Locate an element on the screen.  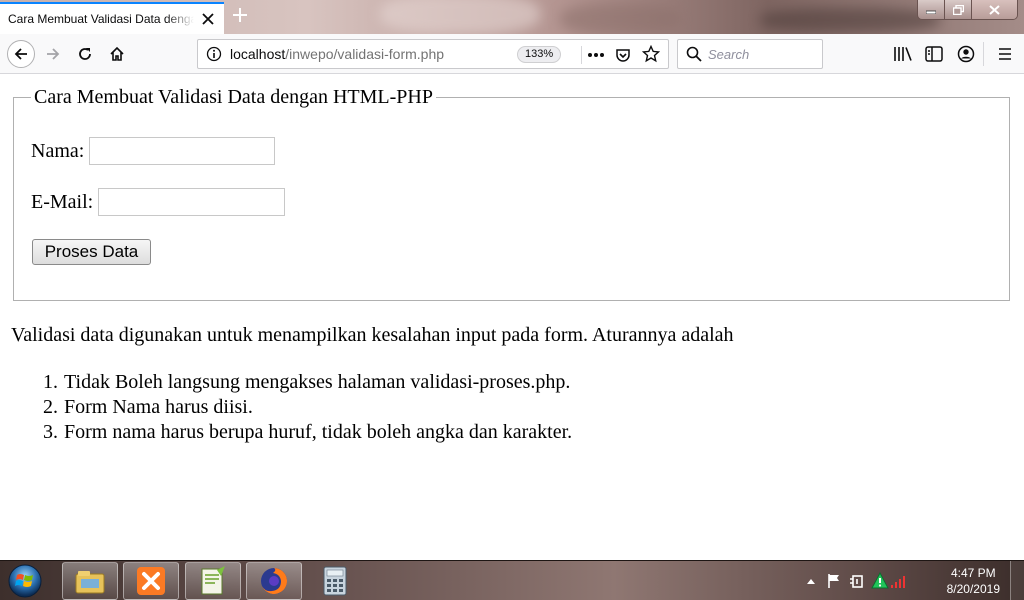
url-host: localhost is located at coordinates (258, 54).